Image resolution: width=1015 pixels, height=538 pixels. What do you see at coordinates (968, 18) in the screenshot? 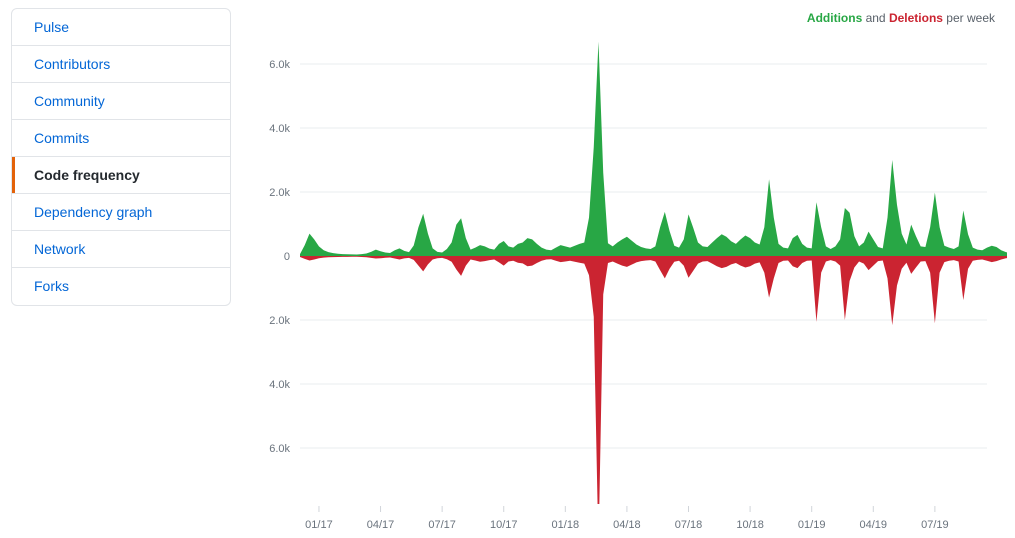
I see `legend-suffix: per week` at bounding box center [968, 18].